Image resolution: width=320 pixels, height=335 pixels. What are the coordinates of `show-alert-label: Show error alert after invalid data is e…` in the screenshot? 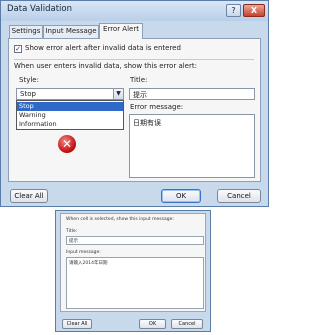 It's located at (103, 48).